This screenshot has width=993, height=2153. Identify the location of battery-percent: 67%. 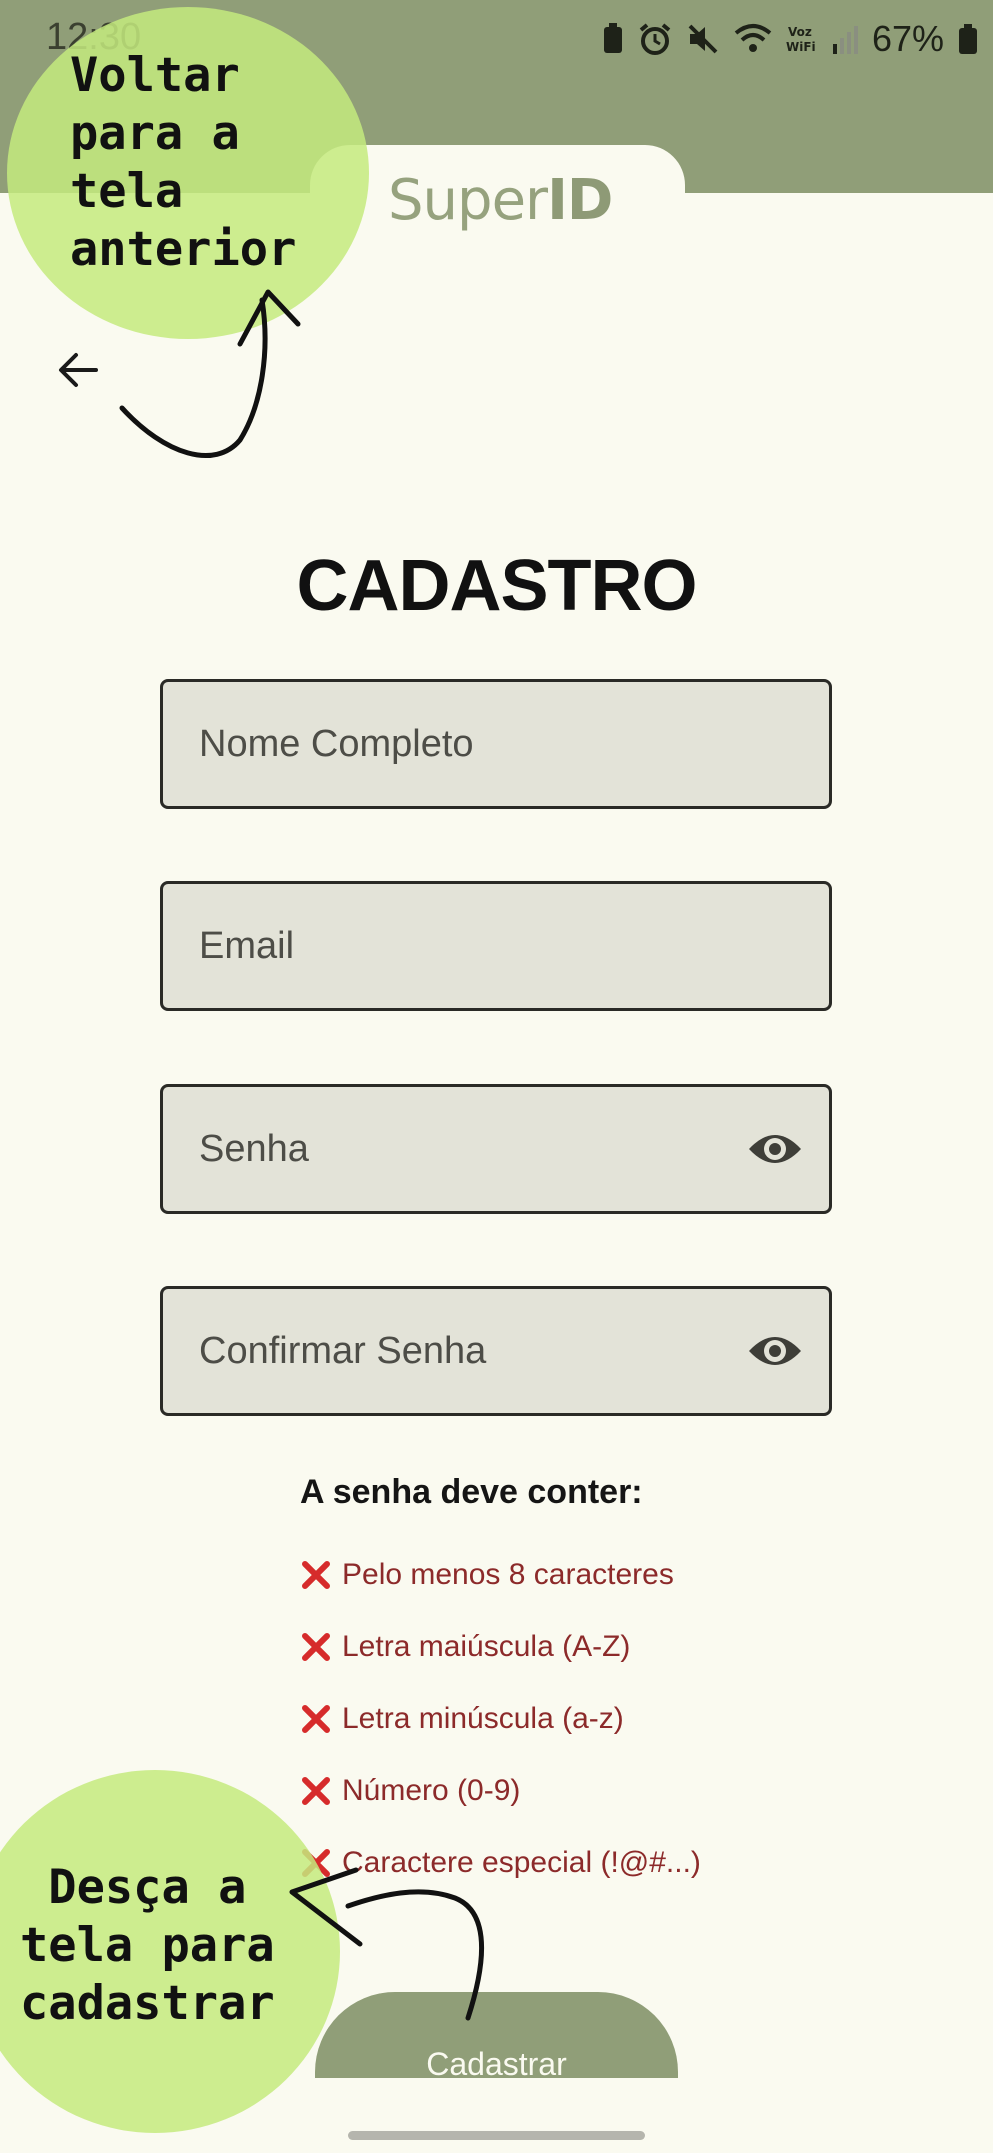
(908, 38).